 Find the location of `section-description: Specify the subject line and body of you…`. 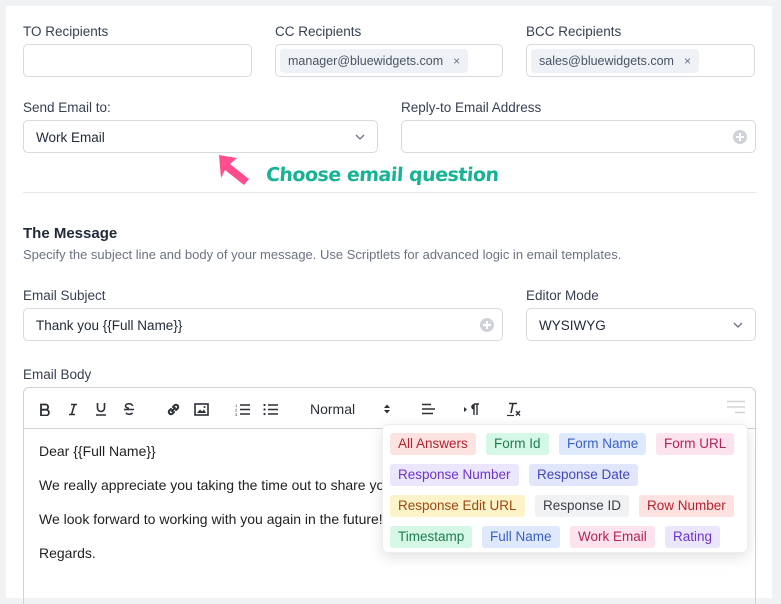

section-description: Specify the subject line and body of you… is located at coordinates (322, 254).